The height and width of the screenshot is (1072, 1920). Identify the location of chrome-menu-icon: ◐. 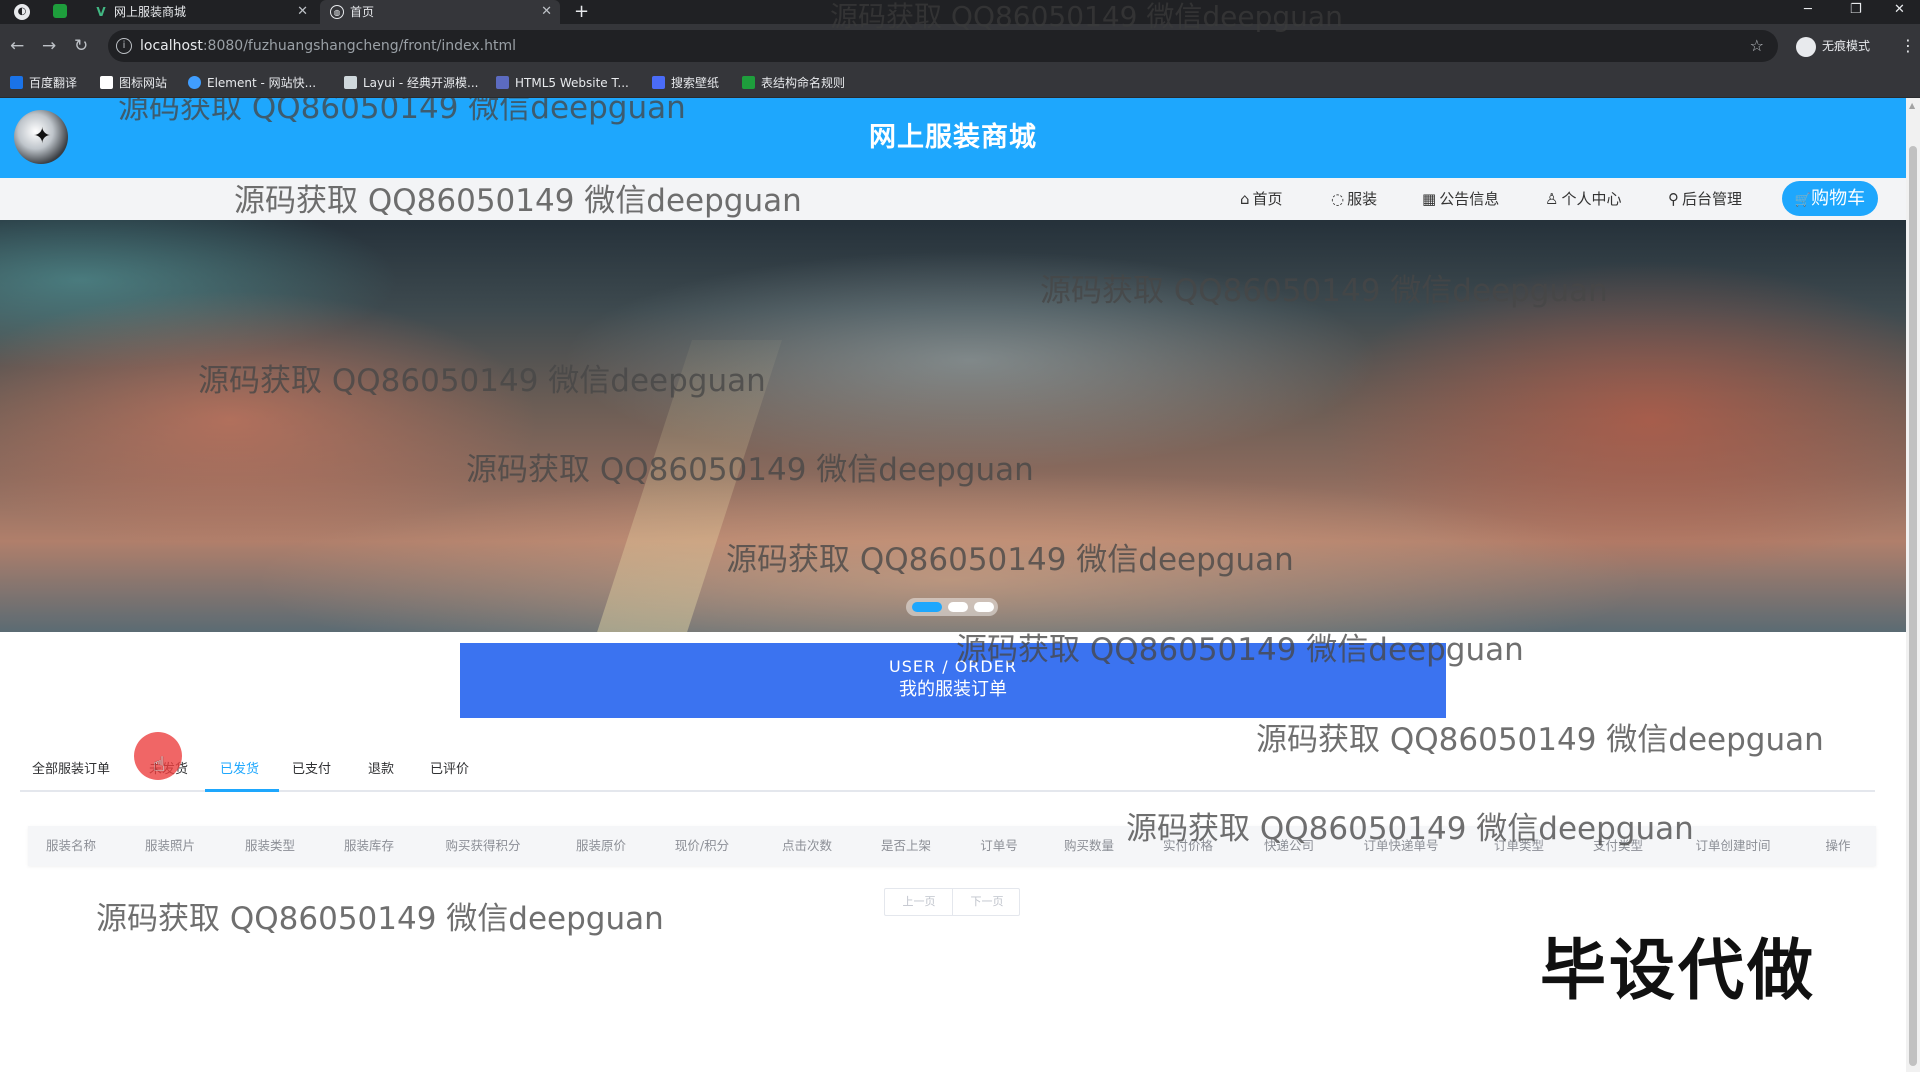
(22, 12).